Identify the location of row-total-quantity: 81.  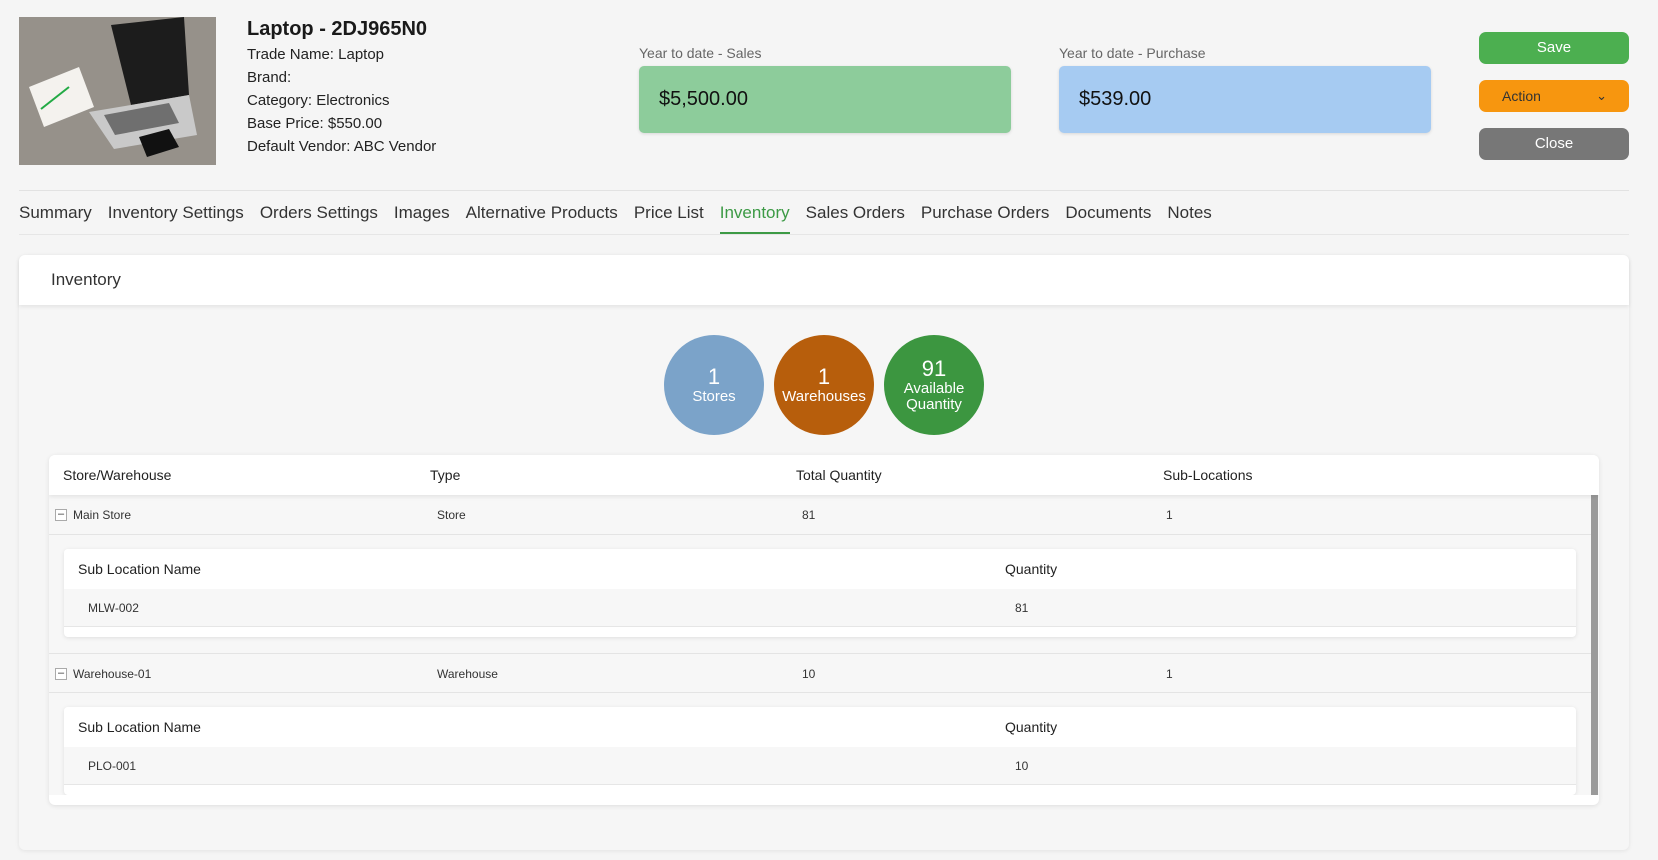
(809, 515).